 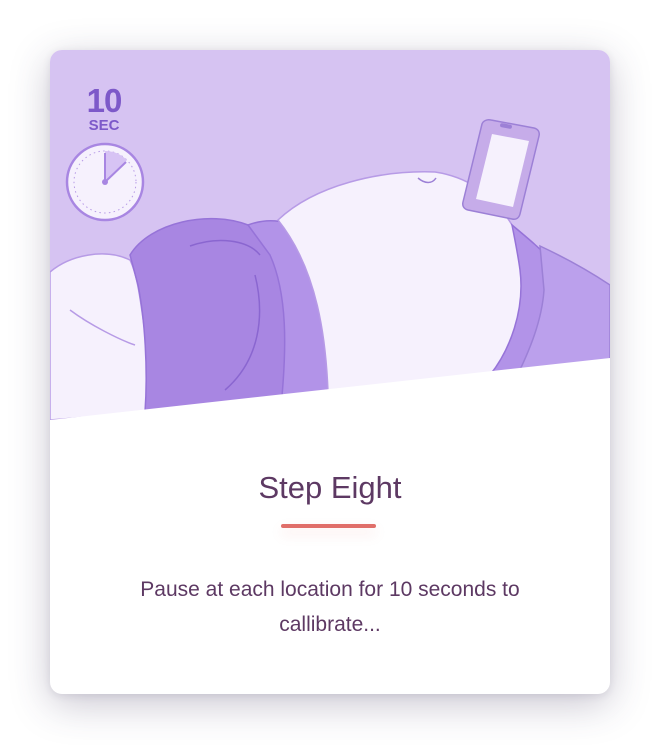 What do you see at coordinates (330, 487) in the screenshot?
I see `step-title: Step Eight` at bounding box center [330, 487].